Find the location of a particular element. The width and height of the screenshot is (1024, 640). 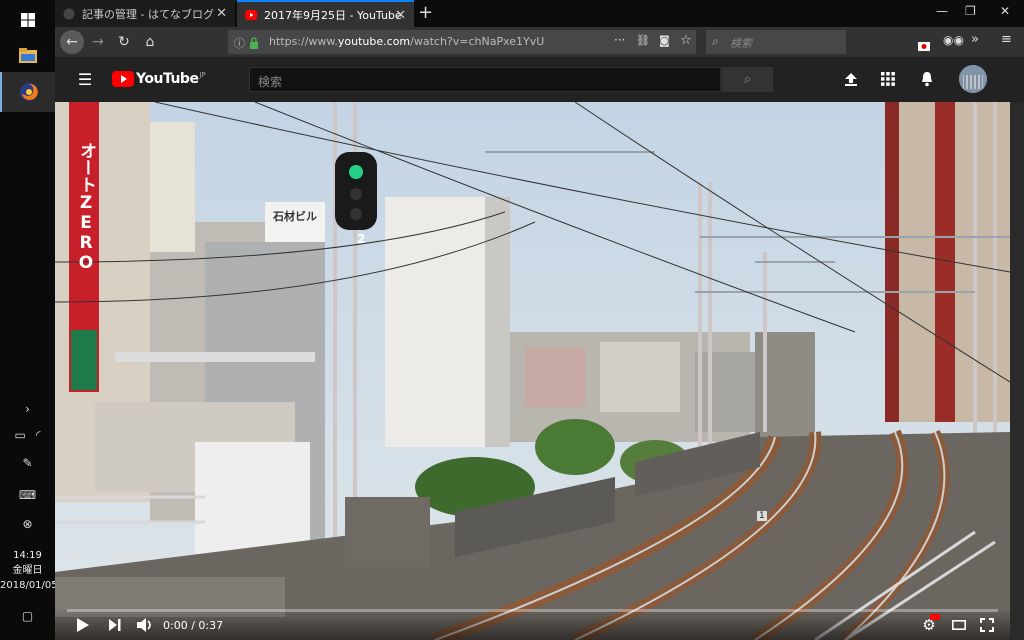

video-sign-building: 石材ビル is located at coordinates (295, 216).